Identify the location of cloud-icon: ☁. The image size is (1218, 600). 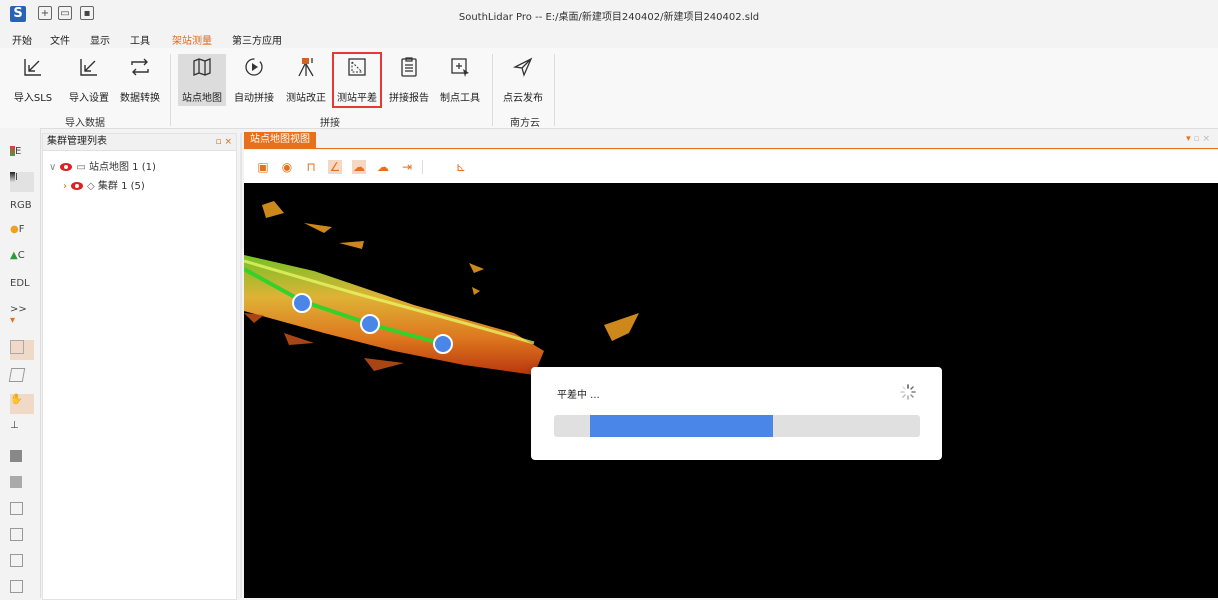
(383, 167).